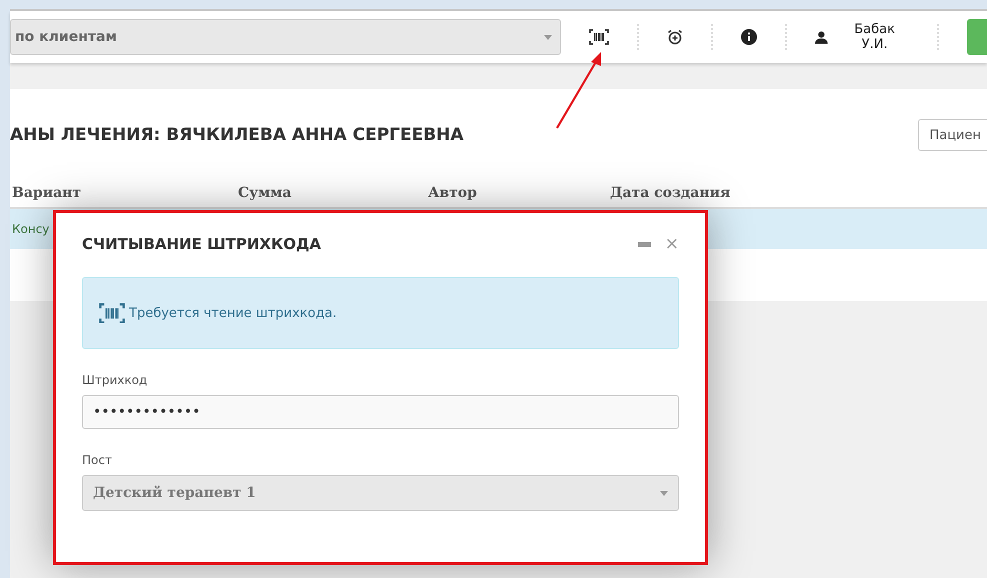 Image resolution: width=987 pixels, height=578 pixels. Describe the element at coordinates (644, 244) in the screenshot. I see `minimize-button` at that location.